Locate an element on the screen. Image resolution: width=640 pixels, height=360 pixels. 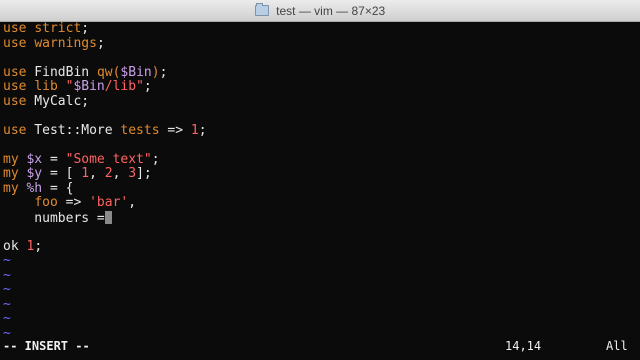
window-titlebar: test — vim — 87×23 is located at coordinates (320, 11).